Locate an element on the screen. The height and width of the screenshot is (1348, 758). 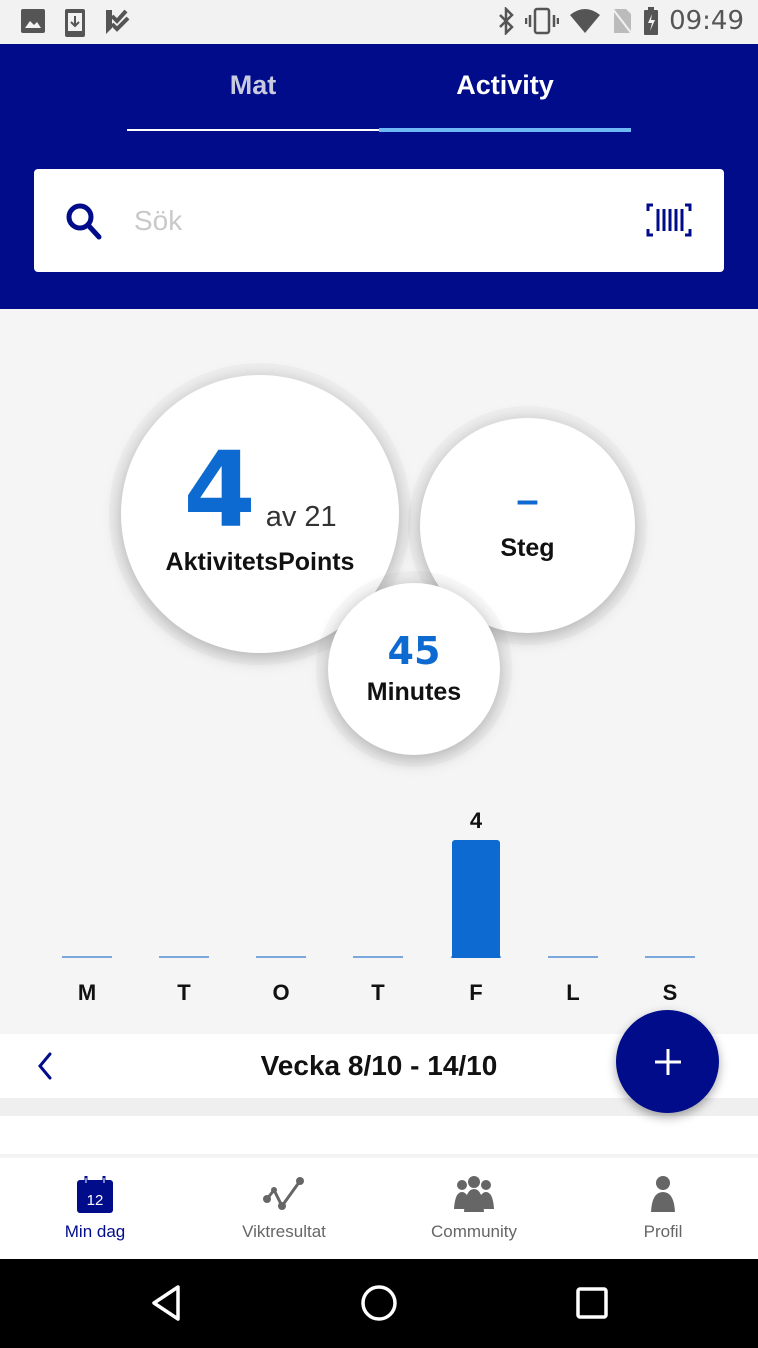
day-label: F is located at coordinates (476, 992).